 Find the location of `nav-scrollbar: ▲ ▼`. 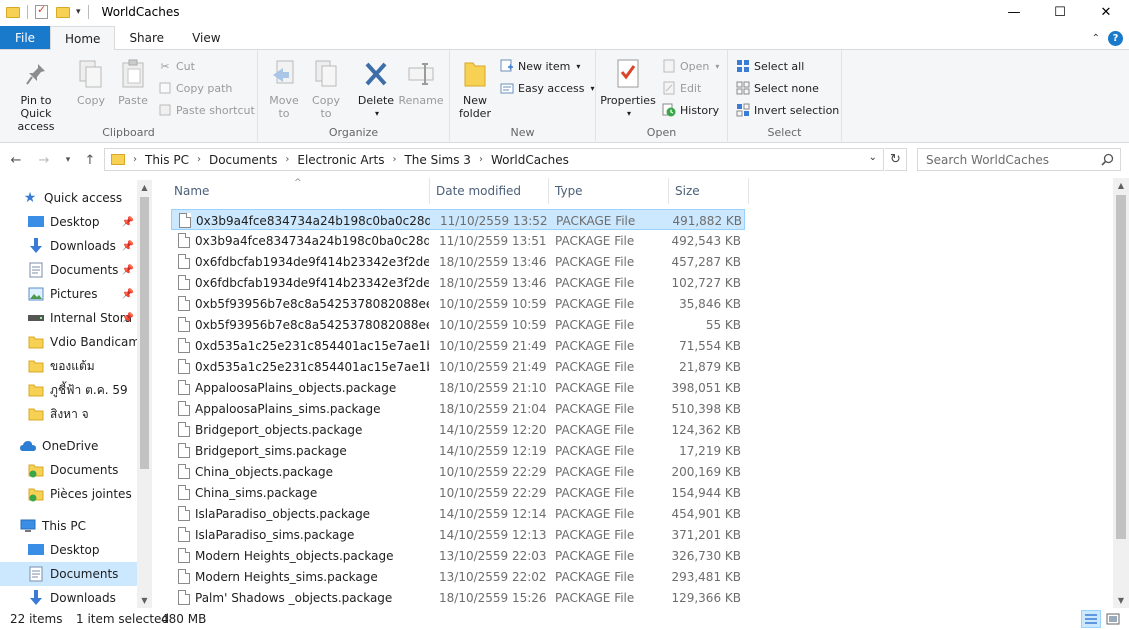

nav-scrollbar: ▲ ▼ is located at coordinates (144, 394).